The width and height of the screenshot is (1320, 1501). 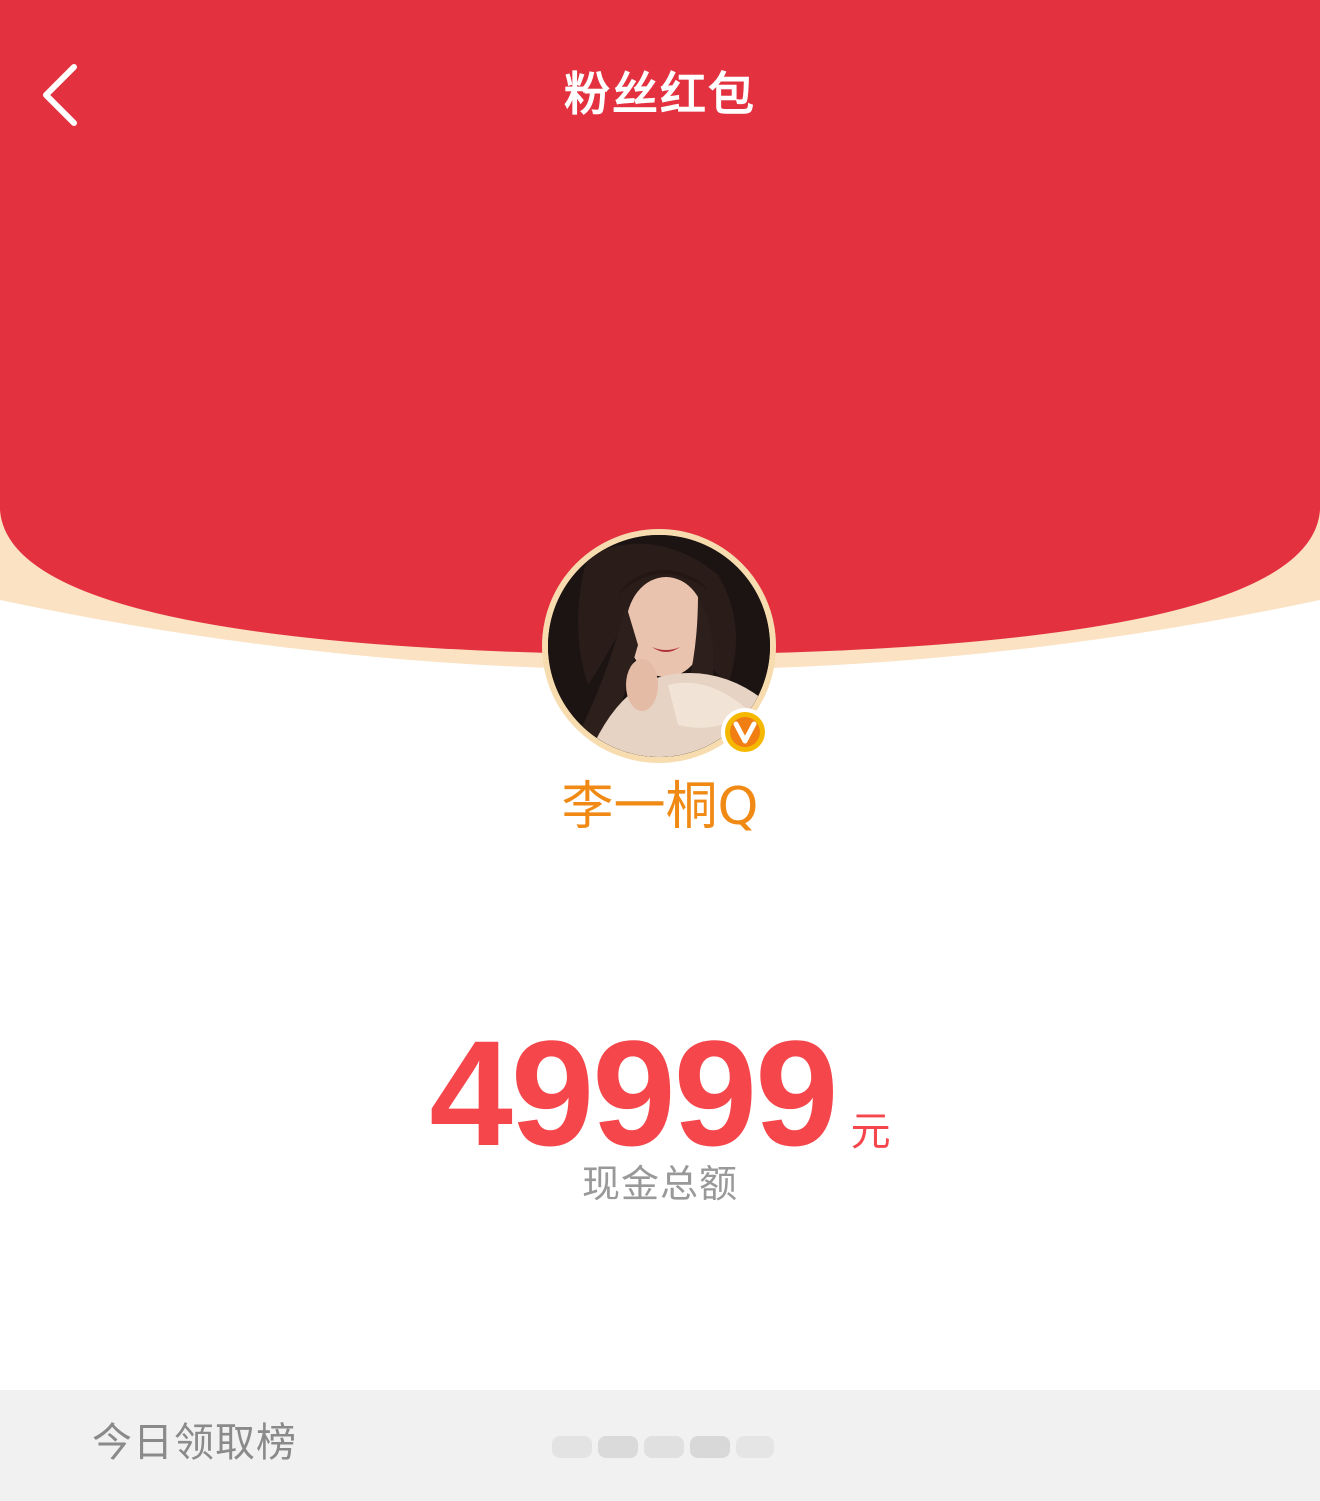 I want to click on cash-total-label: 现金总额, so click(x=659, y=1184).